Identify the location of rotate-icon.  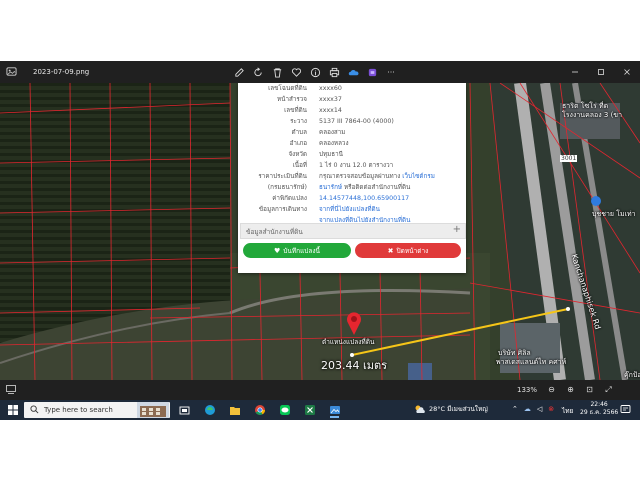
(258, 72).